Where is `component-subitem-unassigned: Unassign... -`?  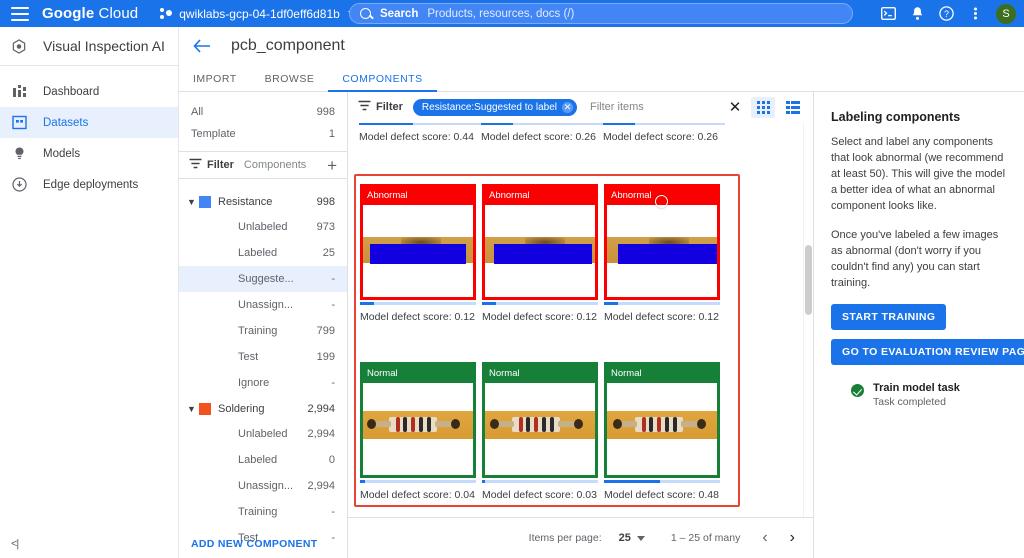 component-subitem-unassigned: Unassign... - is located at coordinates (263, 305).